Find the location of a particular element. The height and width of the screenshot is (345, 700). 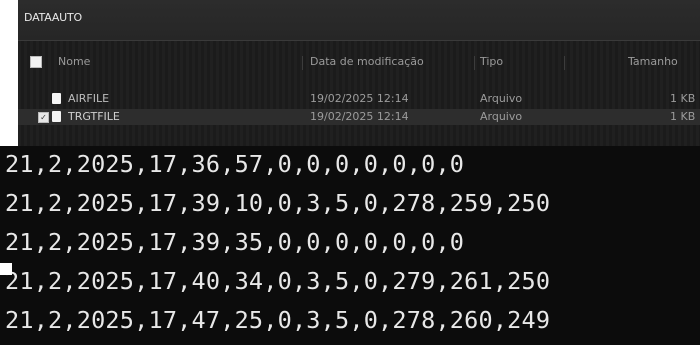

checkmark-icon: ✓ is located at coordinates (43, 117).